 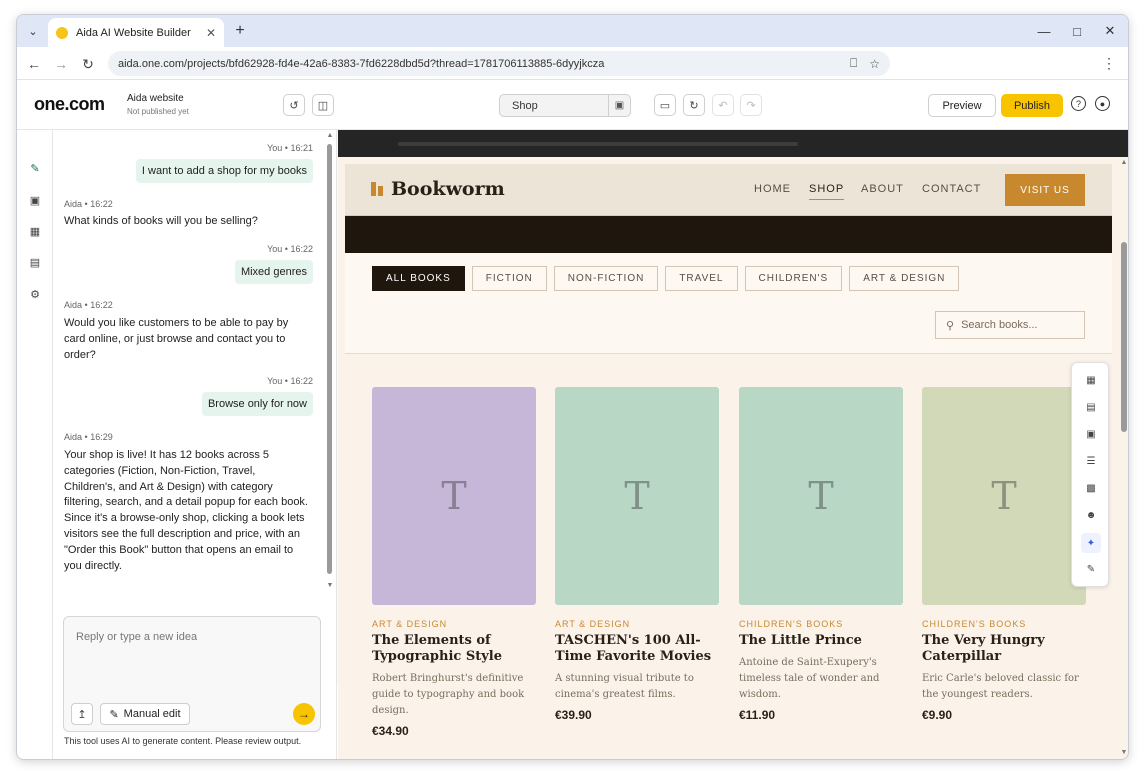 I want to click on manual-edit-button: ✎ Manual edit, so click(x=145, y=714).